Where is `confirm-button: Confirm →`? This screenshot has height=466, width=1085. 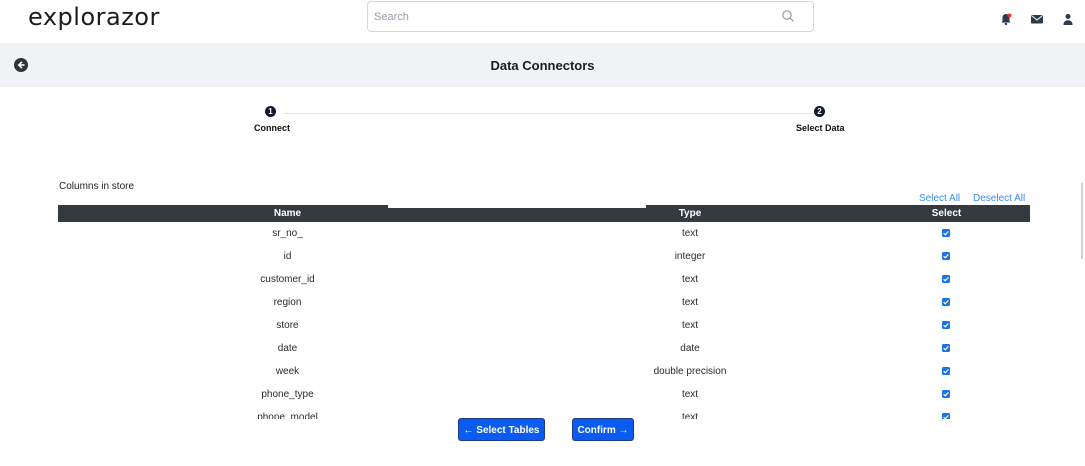 confirm-button: Confirm → is located at coordinates (603, 429).